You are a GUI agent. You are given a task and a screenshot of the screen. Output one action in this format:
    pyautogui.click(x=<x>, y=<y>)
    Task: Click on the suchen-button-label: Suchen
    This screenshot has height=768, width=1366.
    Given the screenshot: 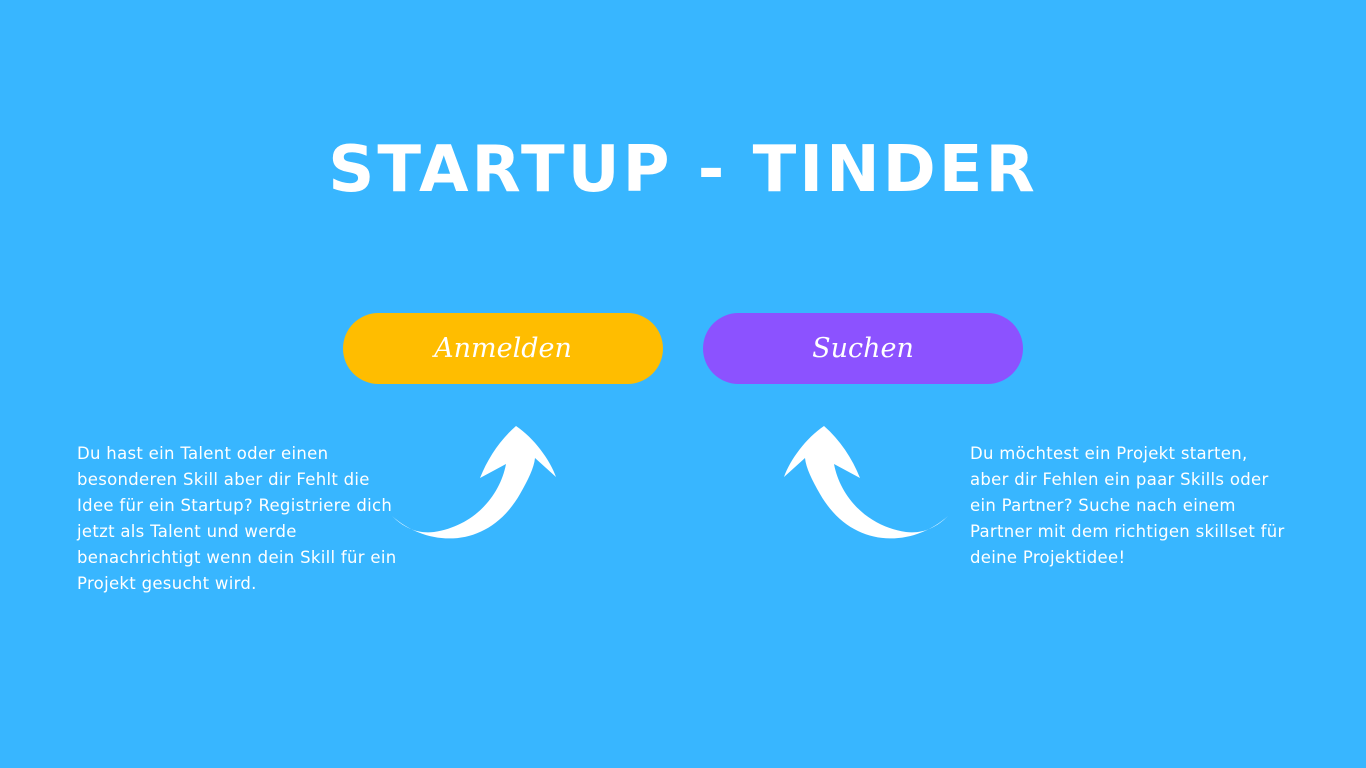 What is the action you would take?
    pyautogui.click(x=863, y=348)
    